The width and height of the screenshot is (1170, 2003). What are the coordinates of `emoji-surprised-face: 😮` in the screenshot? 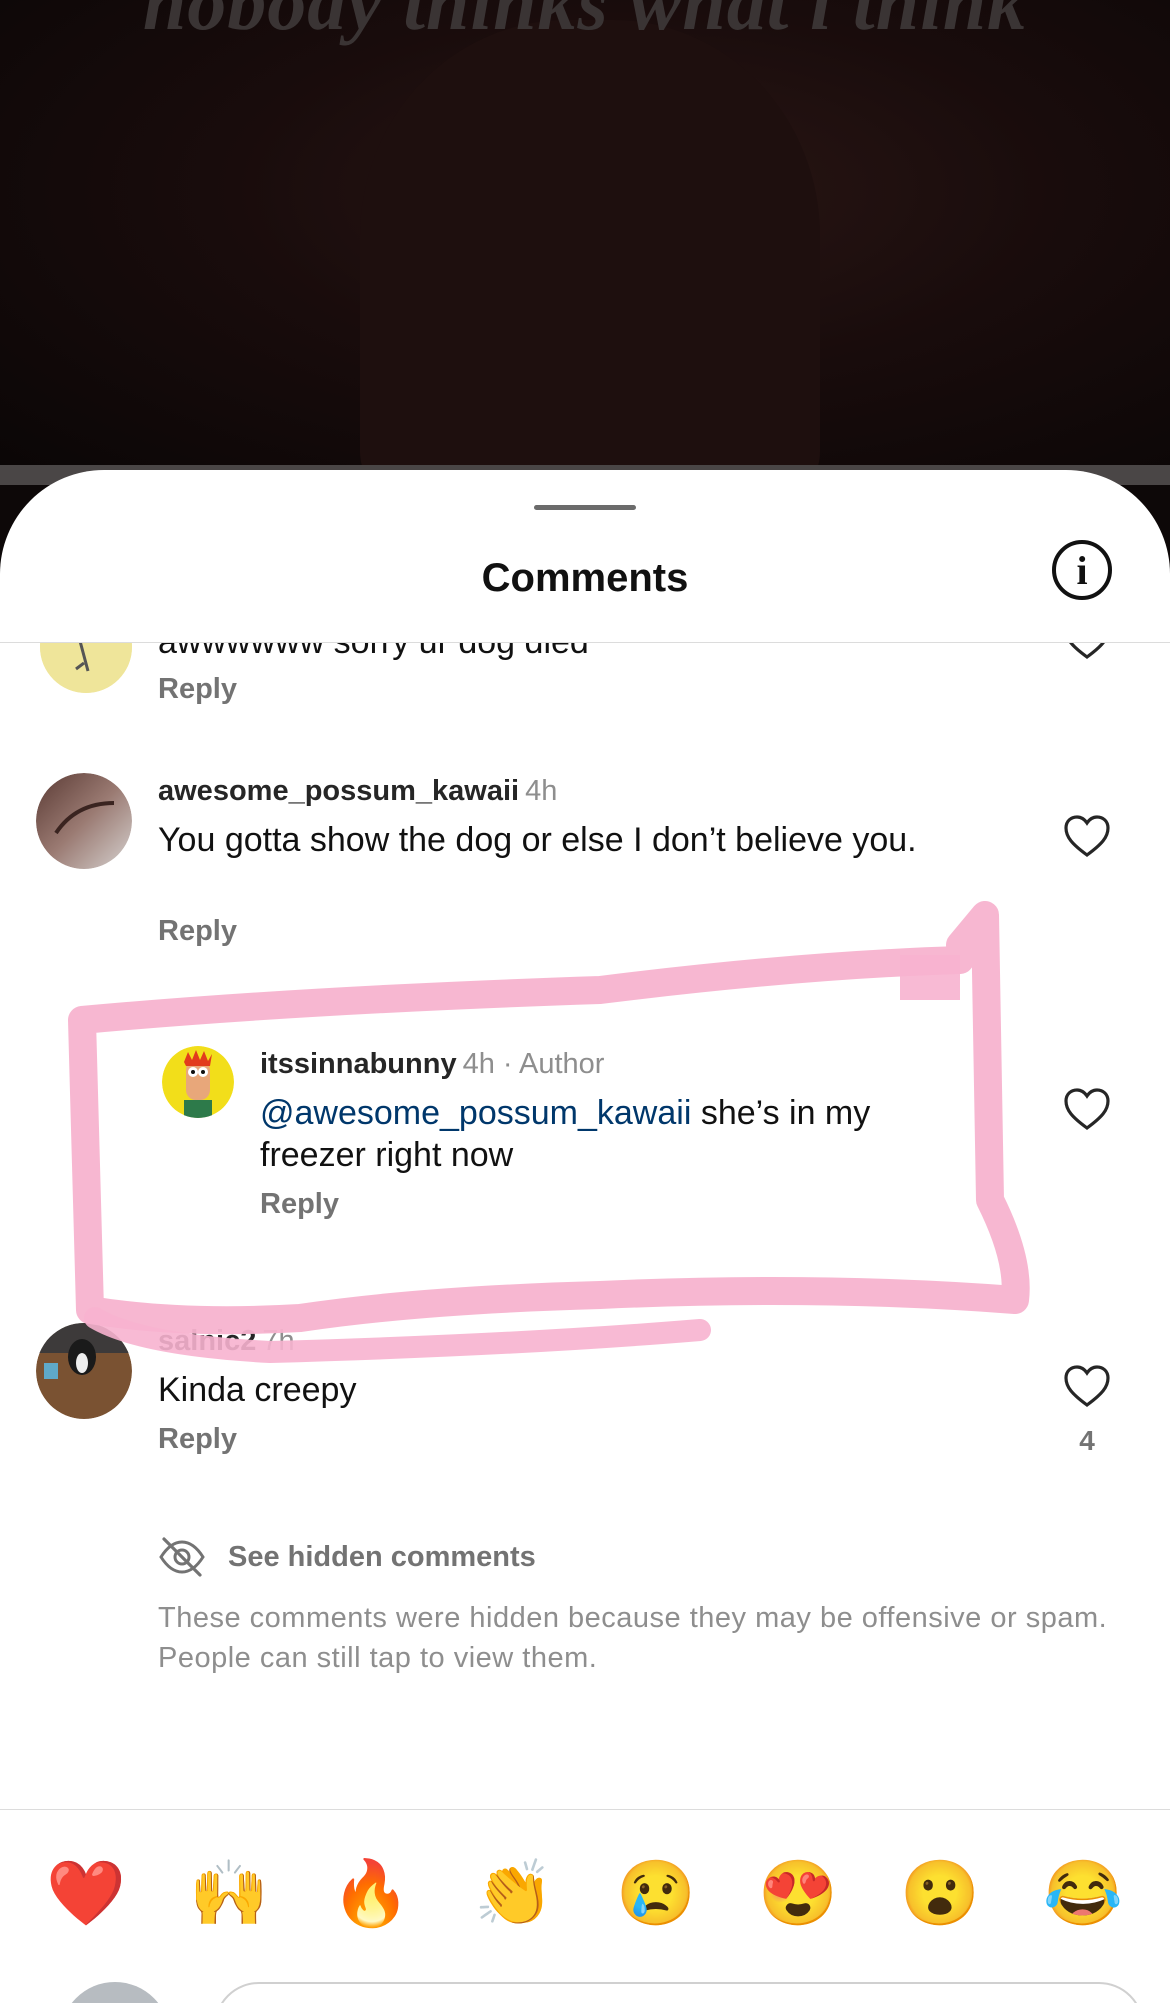 It's located at (940, 1893).